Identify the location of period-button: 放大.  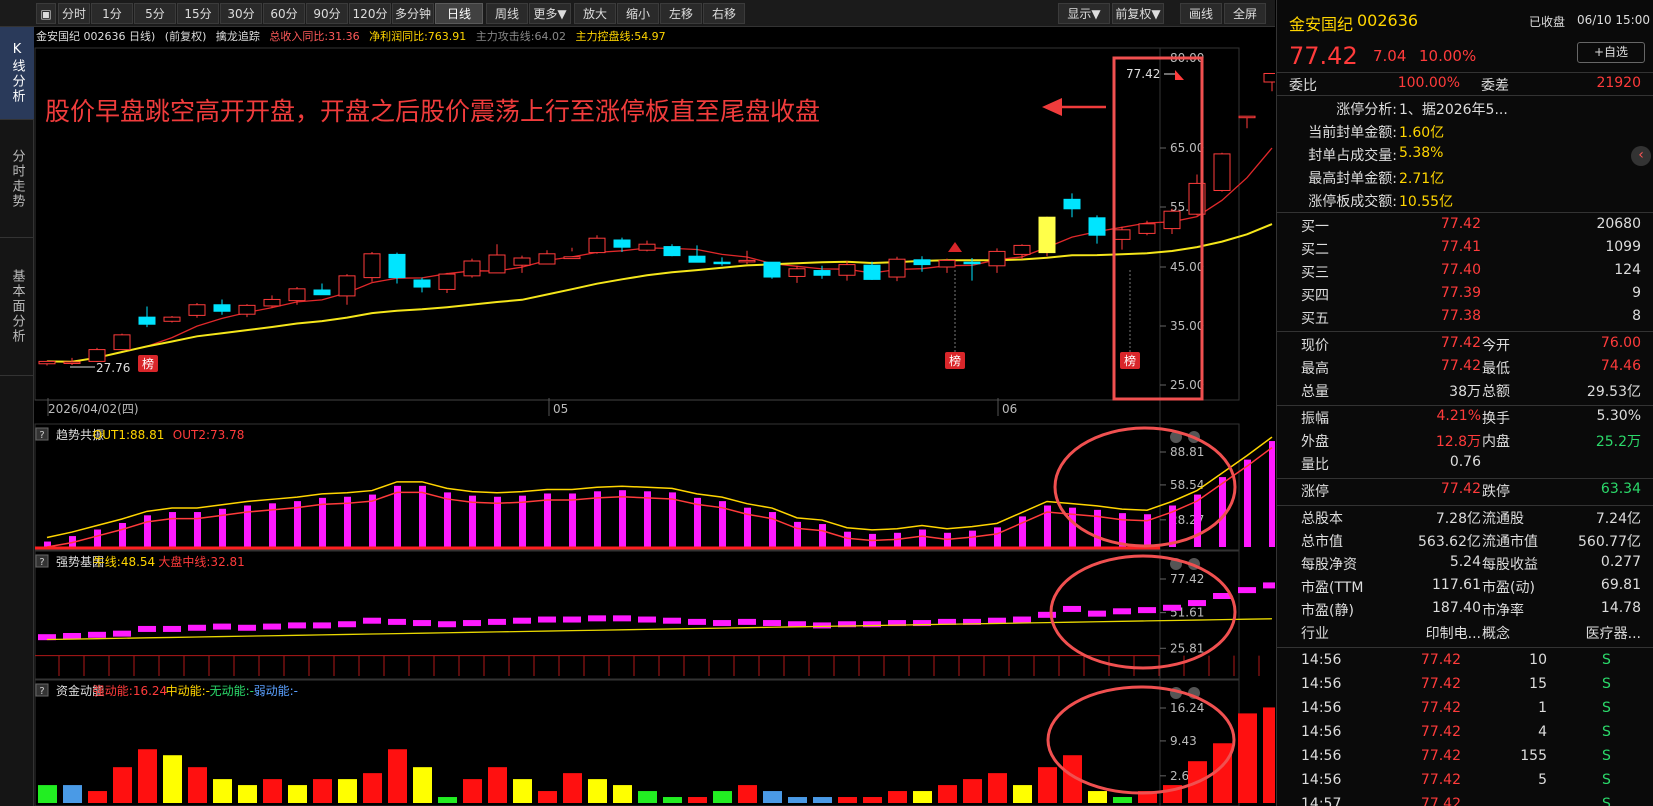
(595, 13).